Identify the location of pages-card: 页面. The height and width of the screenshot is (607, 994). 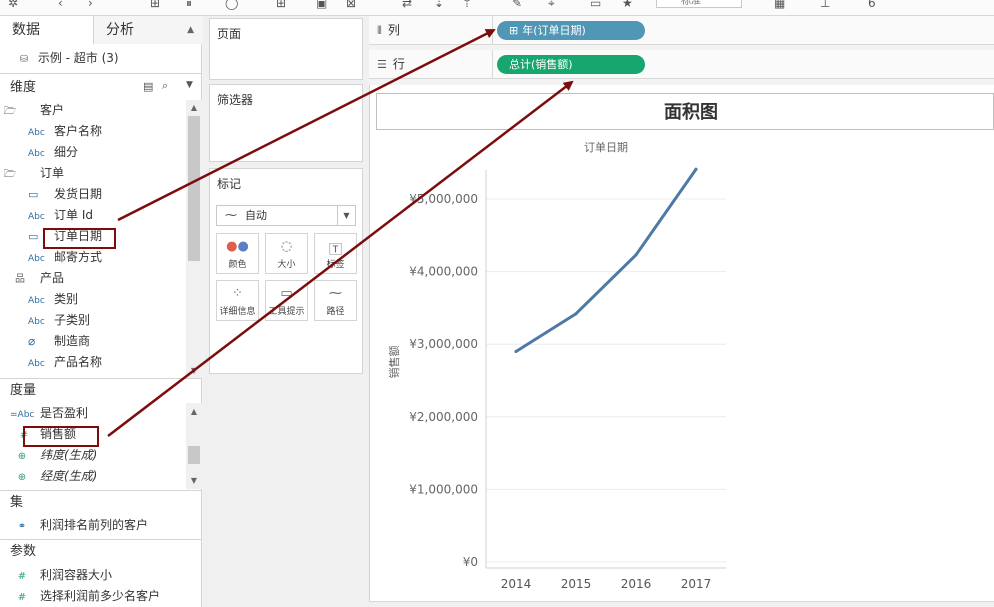
(286, 49).